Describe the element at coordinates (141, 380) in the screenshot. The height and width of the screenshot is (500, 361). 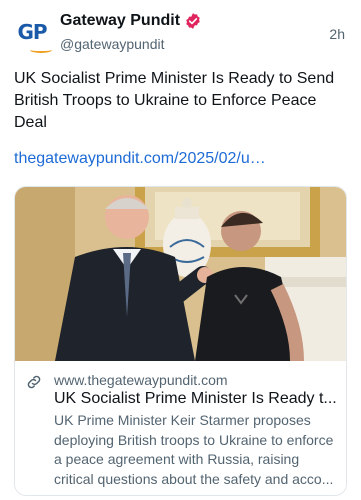
I see `card-domain: www.thegatewaypundit.com` at that location.